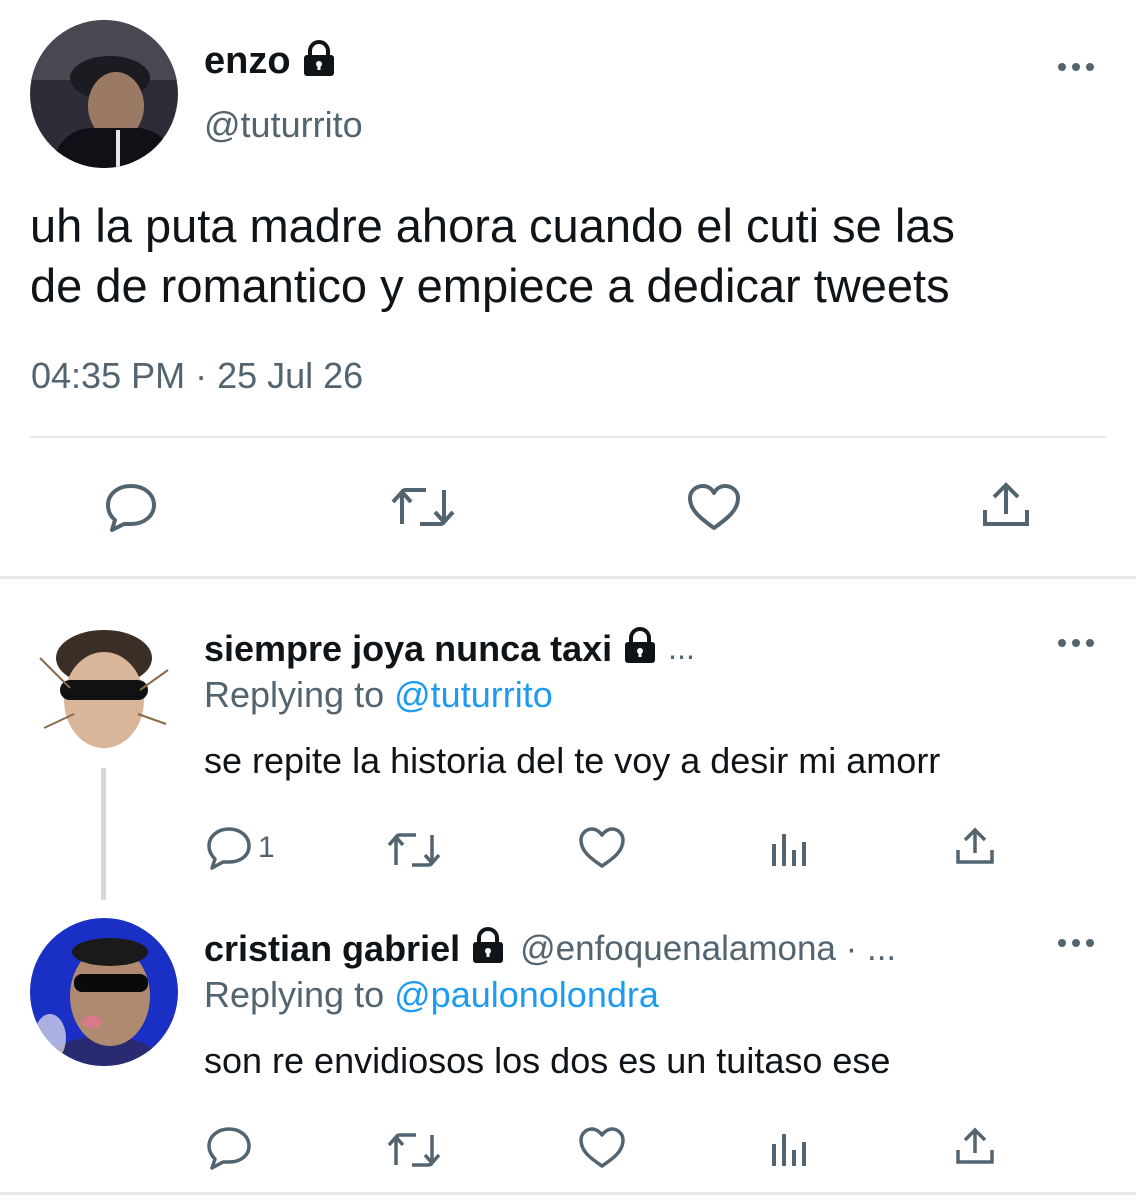 The height and width of the screenshot is (1200, 1136). I want to click on replying-to: Replying to @paulonolondra, so click(431, 995).